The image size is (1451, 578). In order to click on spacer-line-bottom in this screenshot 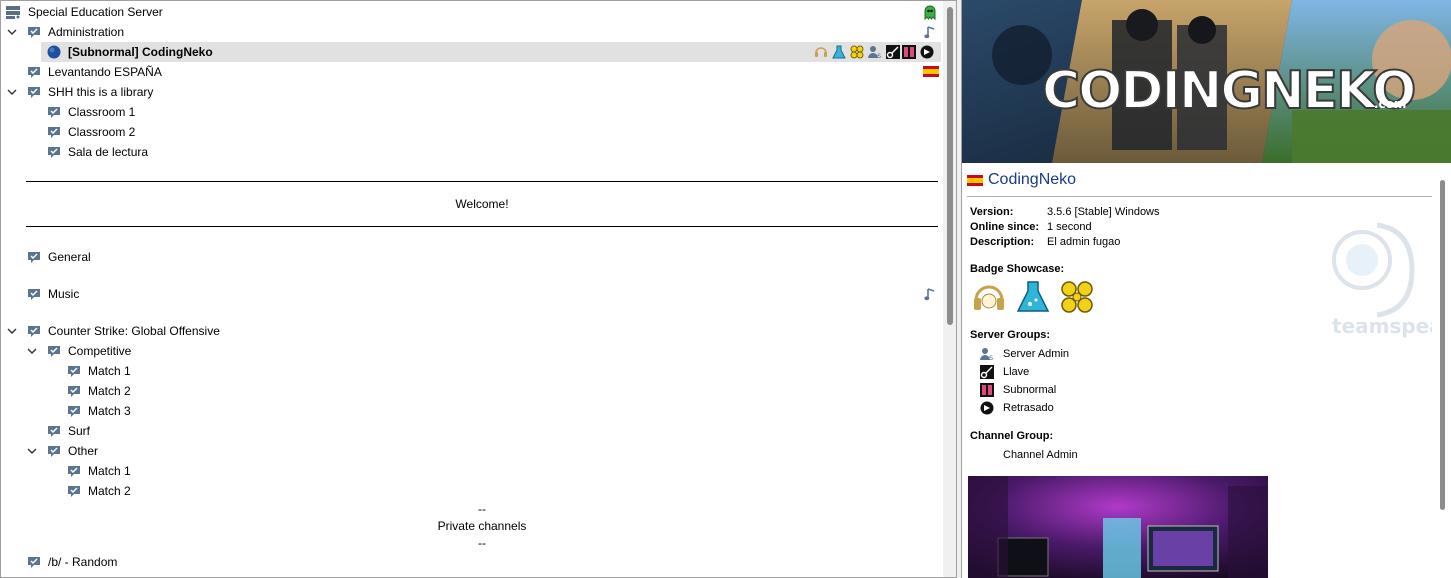, I will do `click(482, 226)`.